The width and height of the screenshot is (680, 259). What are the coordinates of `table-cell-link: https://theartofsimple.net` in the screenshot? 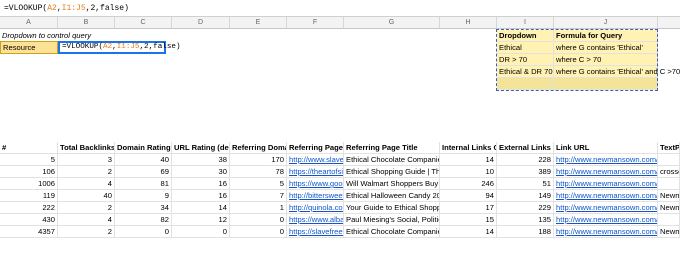 It's located at (315, 172).